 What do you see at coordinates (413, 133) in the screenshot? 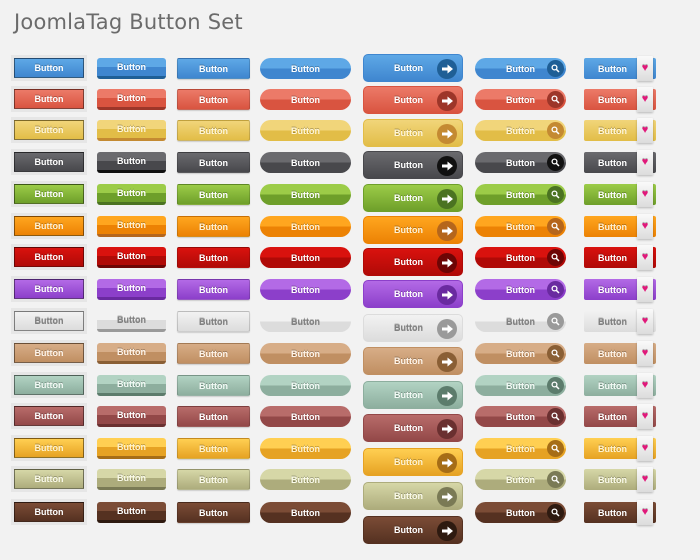
I see `button-arrow-yellow: Button` at bounding box center [413, 133].